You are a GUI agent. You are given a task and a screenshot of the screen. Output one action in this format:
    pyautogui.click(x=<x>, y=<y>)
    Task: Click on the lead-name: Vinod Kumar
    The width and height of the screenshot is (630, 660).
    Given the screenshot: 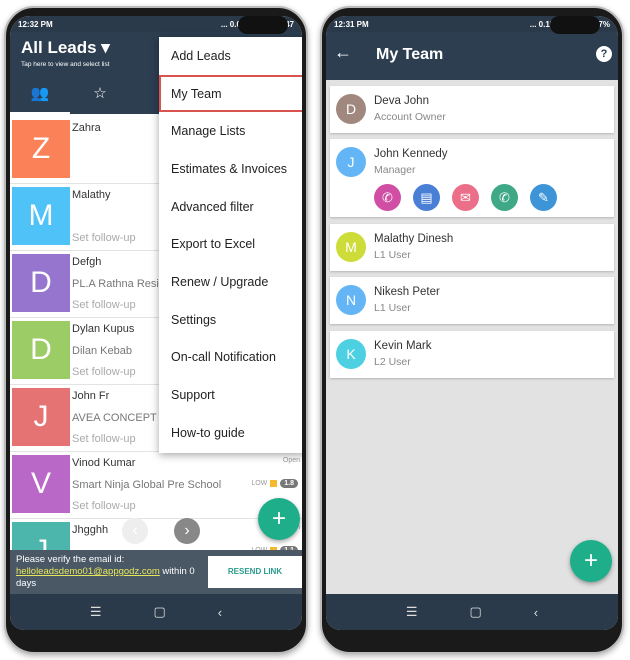 What is the action you would take?
    pyautogui.click(x=104, y=463)
    